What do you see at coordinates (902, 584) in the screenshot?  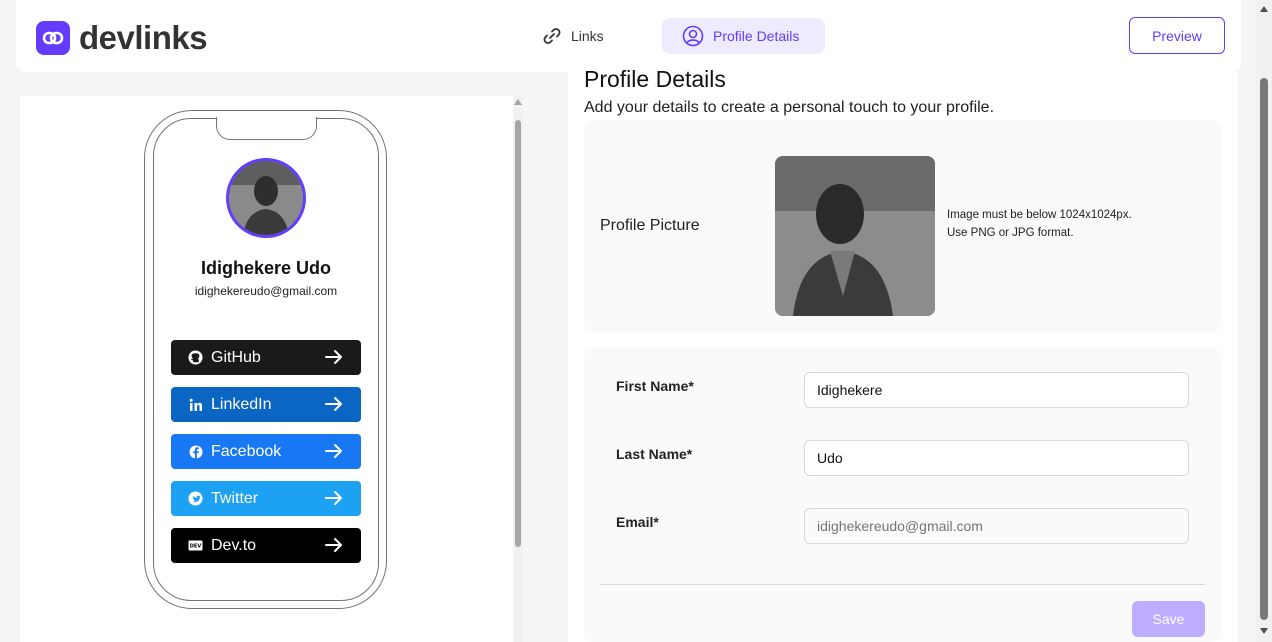 I see `divider` at bounding box center [902, 584].